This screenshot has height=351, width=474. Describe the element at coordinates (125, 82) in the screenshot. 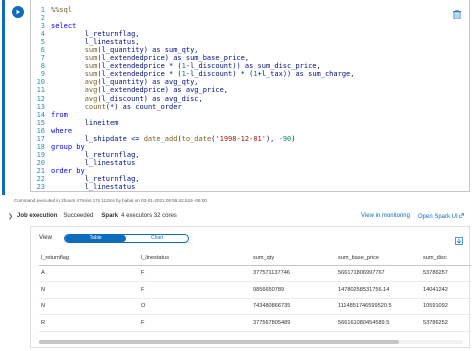

I see `code-text: avg(l_quantity) as avg_qty,` at that location.